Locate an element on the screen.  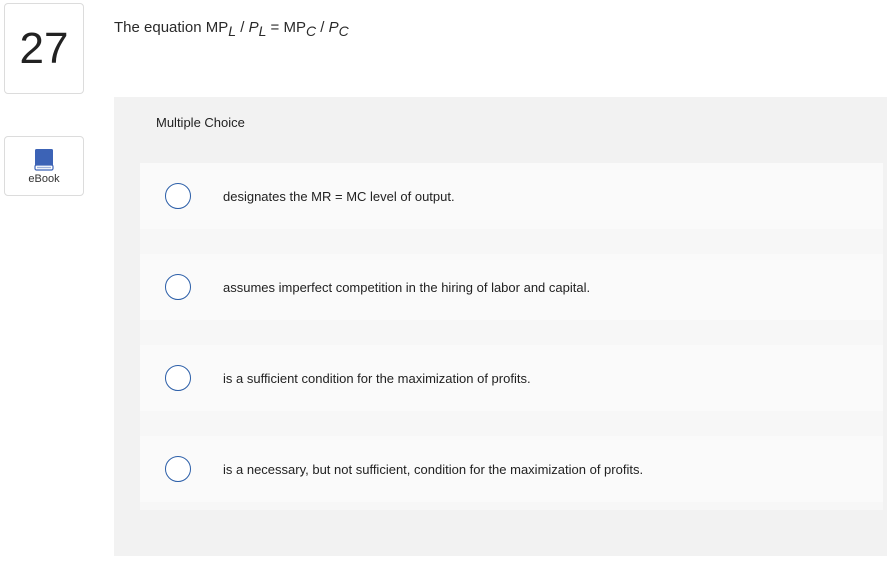
question-number: 27 is located at coordinates (44, 48).